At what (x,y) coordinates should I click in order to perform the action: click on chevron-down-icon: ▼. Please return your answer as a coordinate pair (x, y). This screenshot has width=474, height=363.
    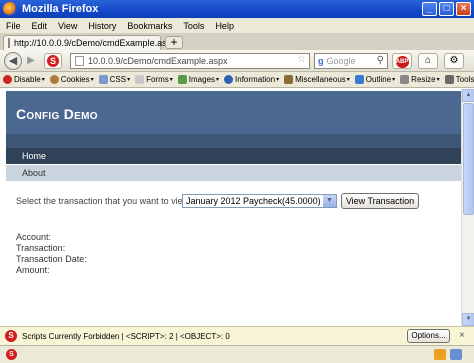
    Looking at the image, I should click on (329, 201).